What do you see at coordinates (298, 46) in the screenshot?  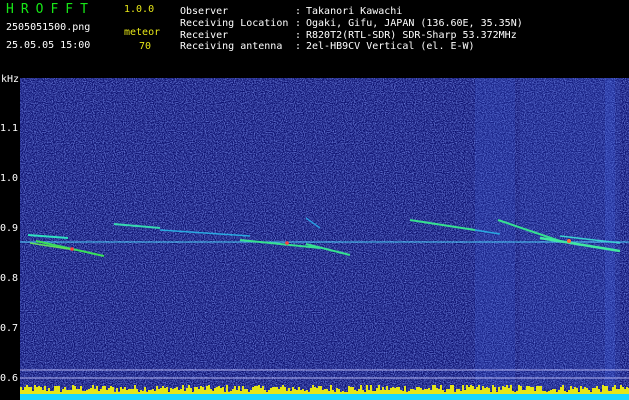 I see `antenna-colon: :` at bounding box center [298, 46].